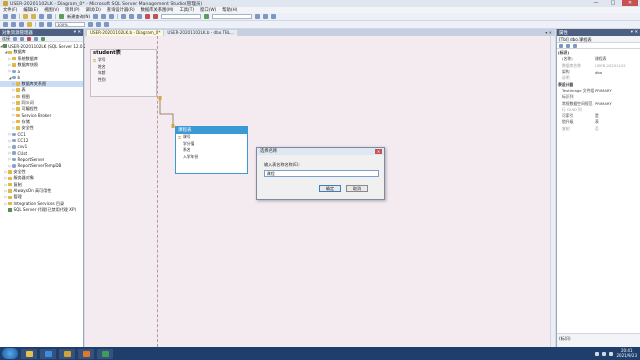  Describe the element at coordinates (112, 16) in the screenshot. I see `mdx-query-icon` at that location.